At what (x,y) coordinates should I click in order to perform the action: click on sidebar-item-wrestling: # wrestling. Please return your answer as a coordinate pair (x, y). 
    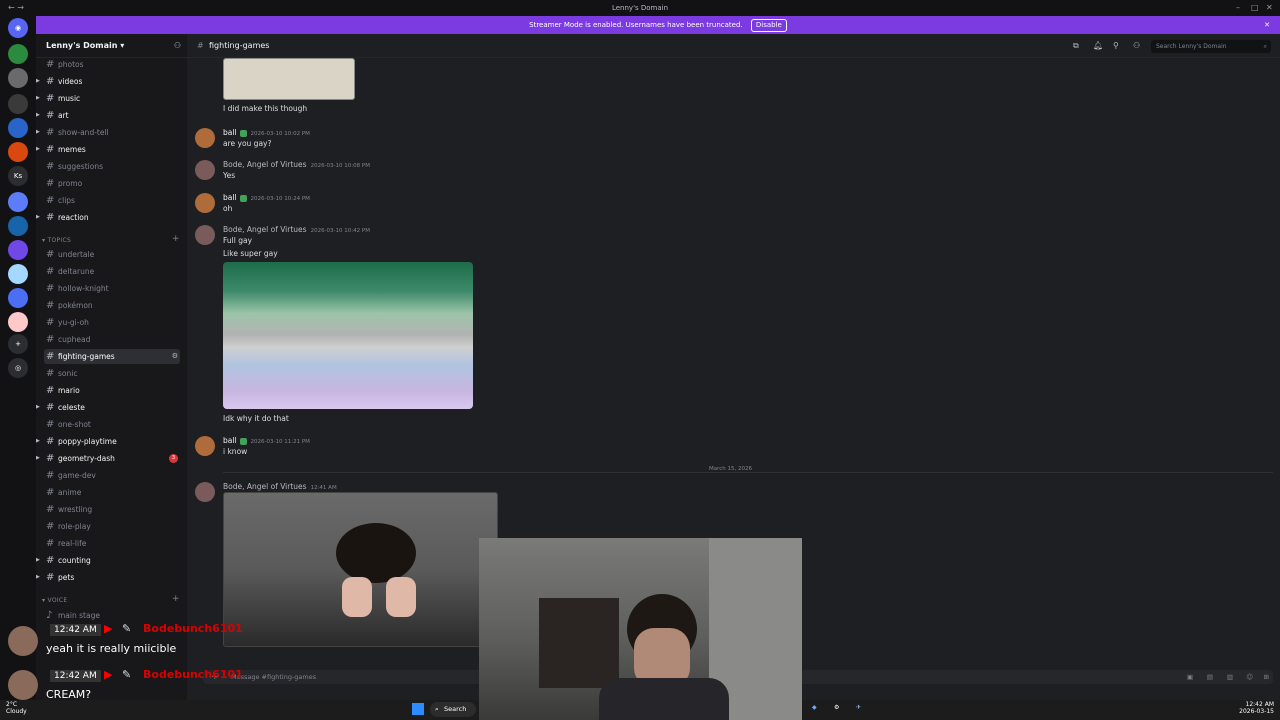
    Looking at the image, I should click on (112, 509).